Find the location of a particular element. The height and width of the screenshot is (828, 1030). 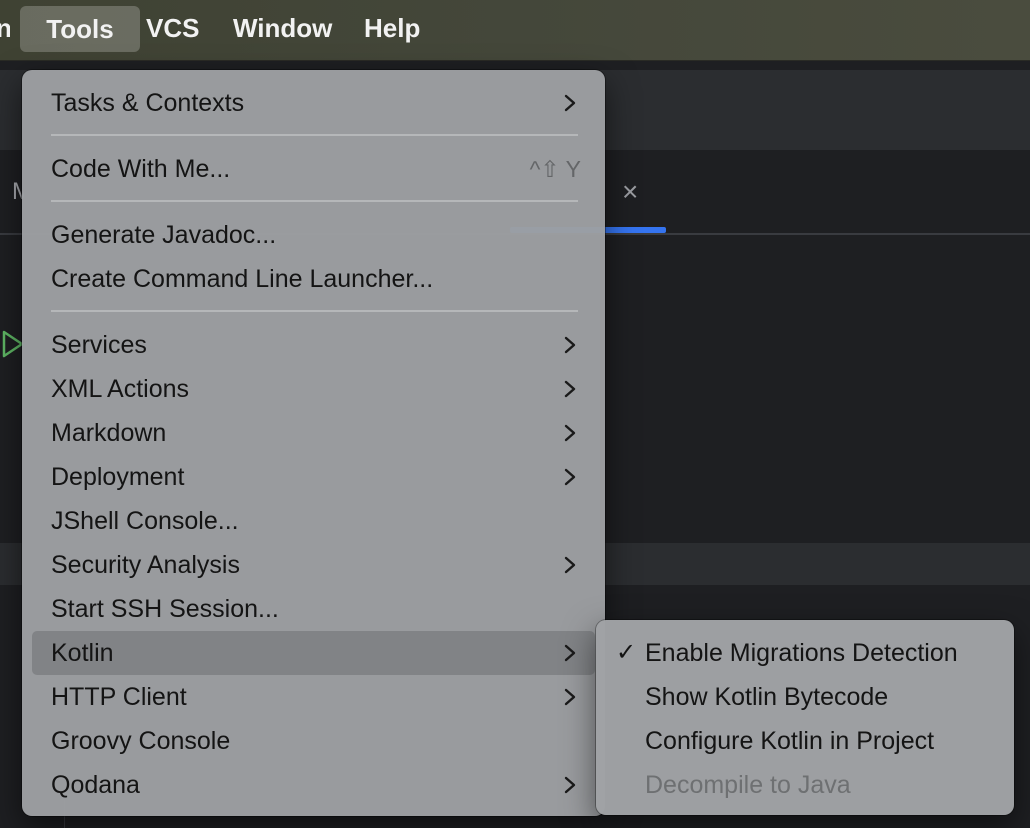

menu-item-tasks-contexts: Tasks & Contexts is located at coordinates (313, 103).